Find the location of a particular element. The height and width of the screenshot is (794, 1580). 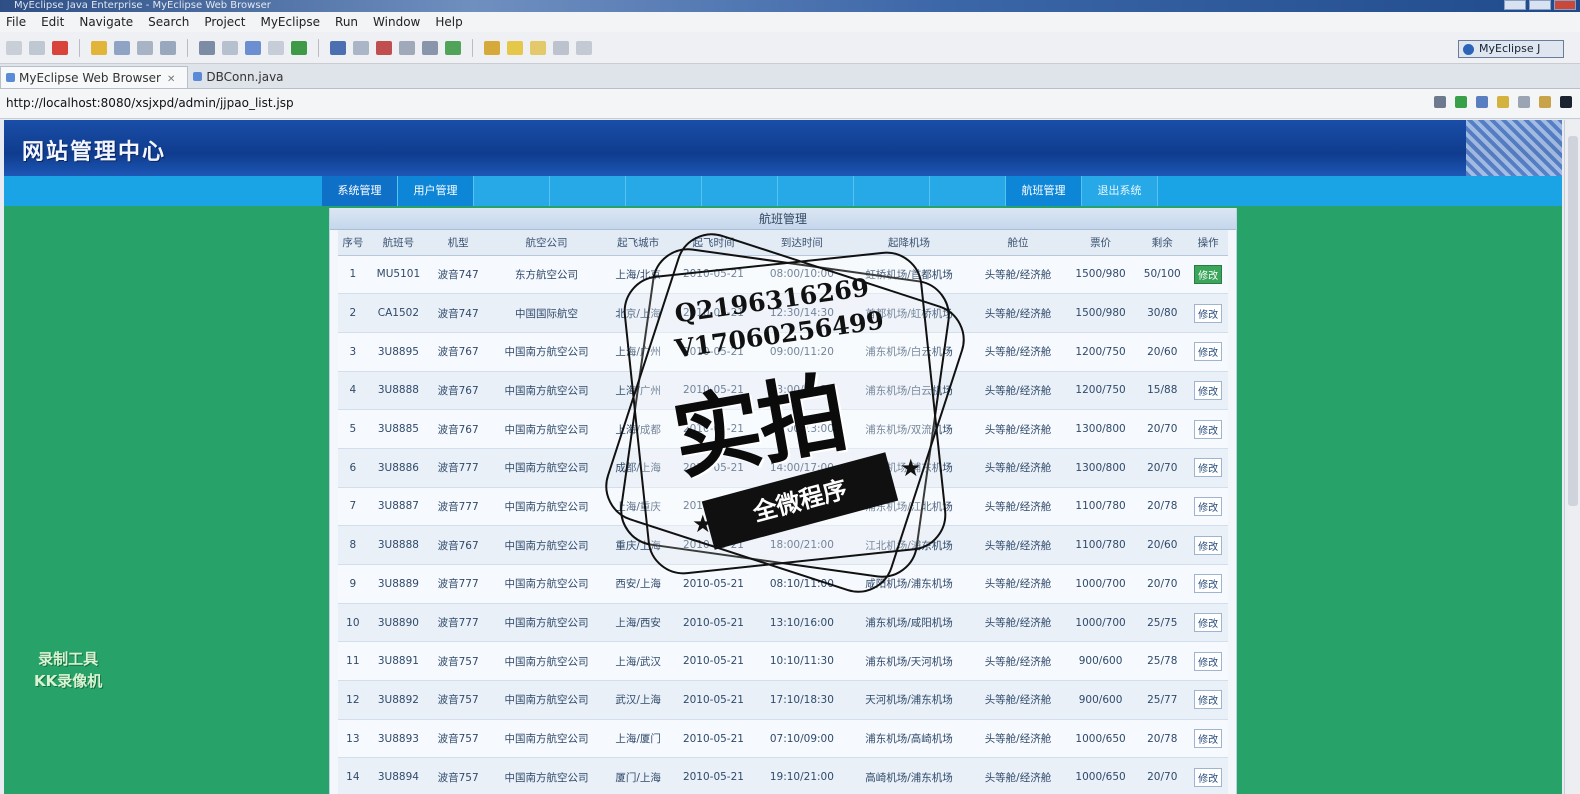

project-icon is located at coordinates (168, 47).